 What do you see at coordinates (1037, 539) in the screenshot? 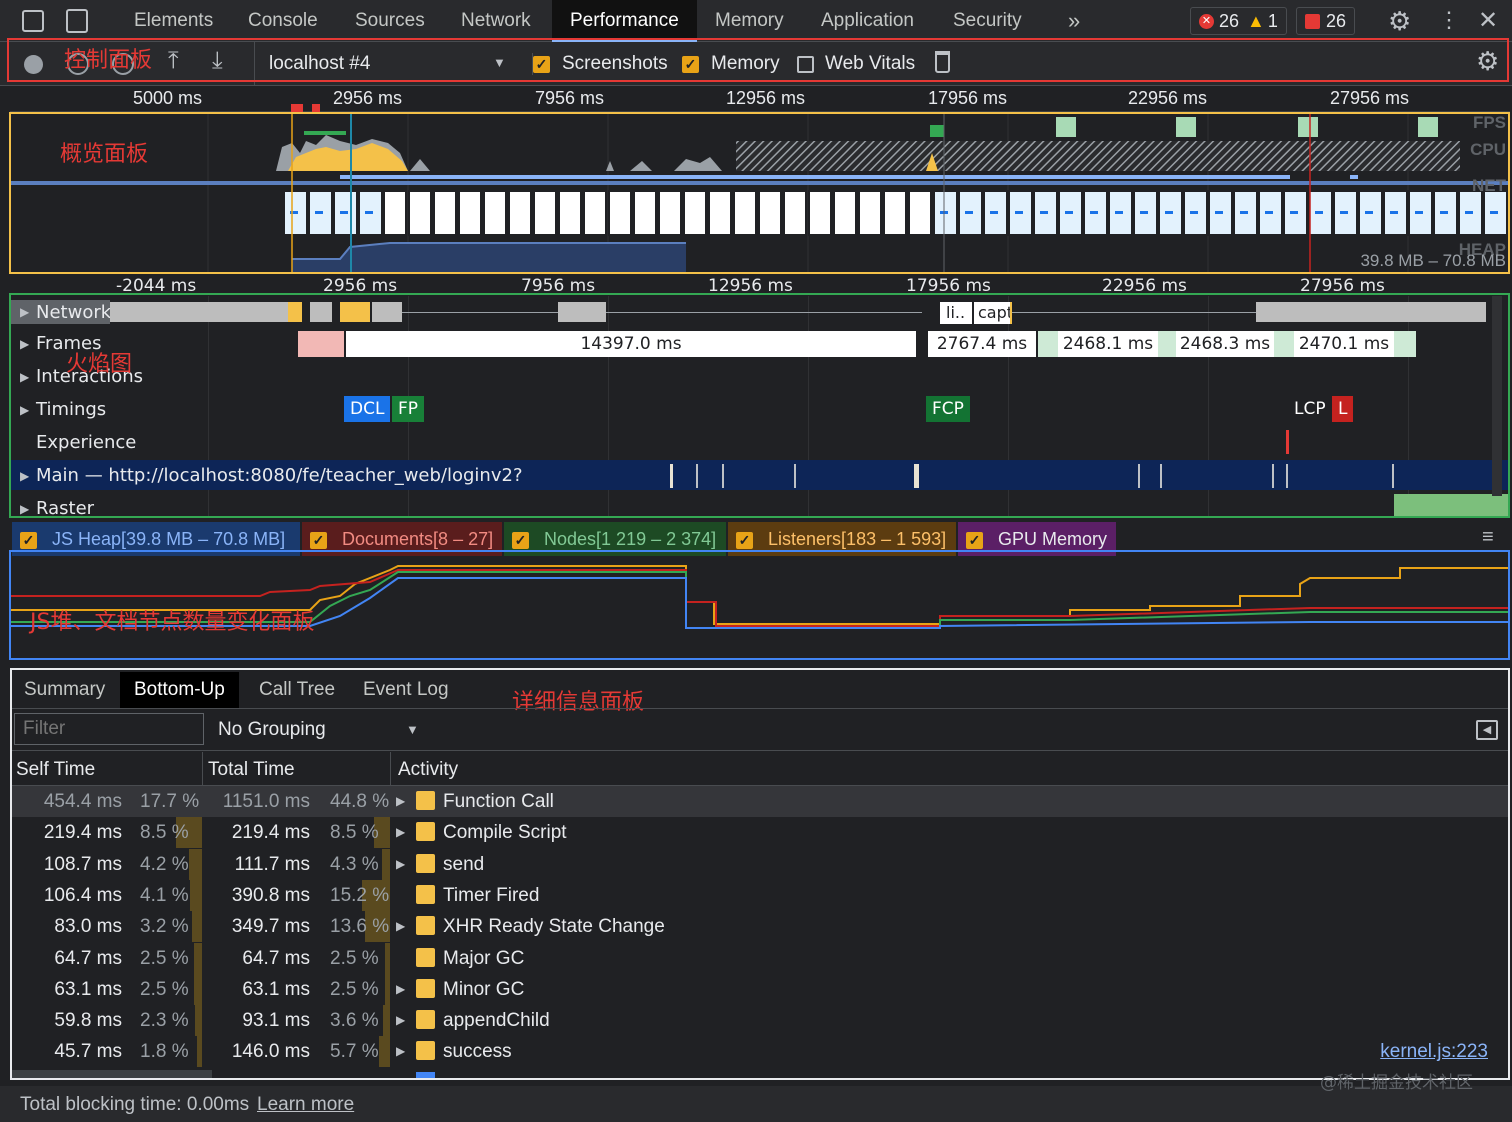
I see `legend-gpu-memory: ✓ GPU Memory` at bounding box center [1037, 539].